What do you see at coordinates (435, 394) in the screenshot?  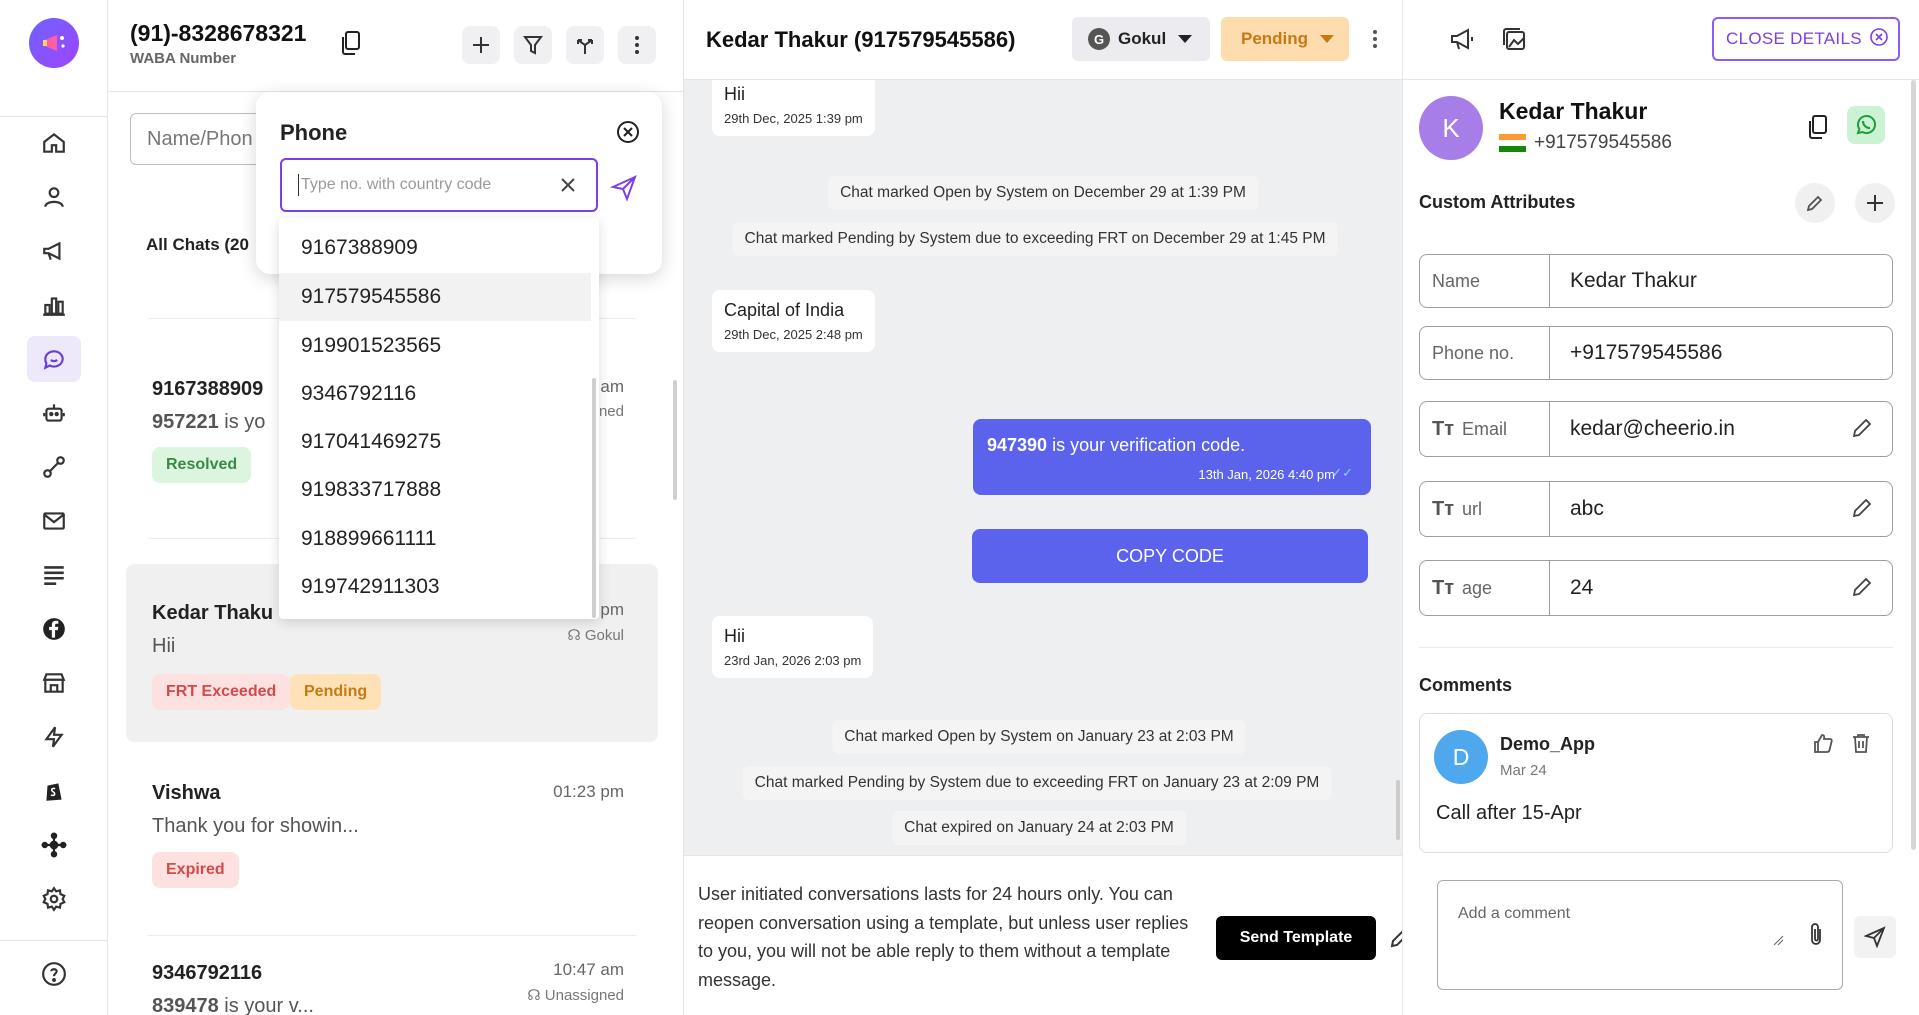 I see `phone-option: 9346792116` at bounding box center [435, 394].